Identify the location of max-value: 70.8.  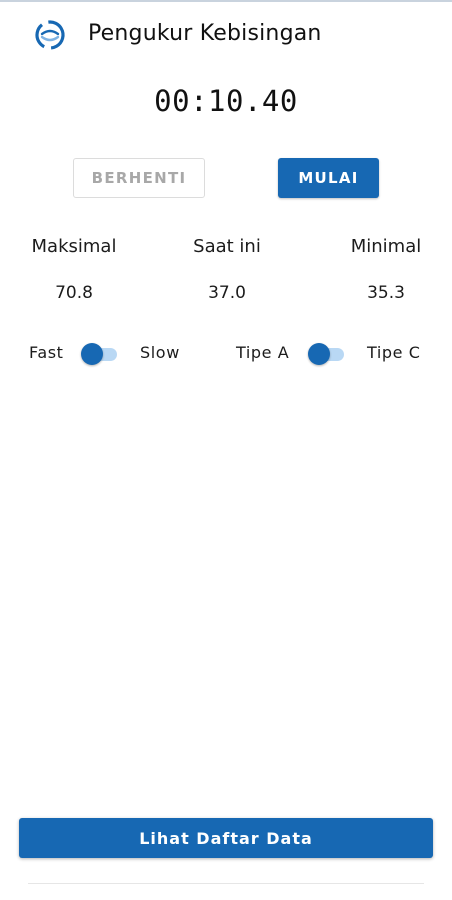
(74, 293).